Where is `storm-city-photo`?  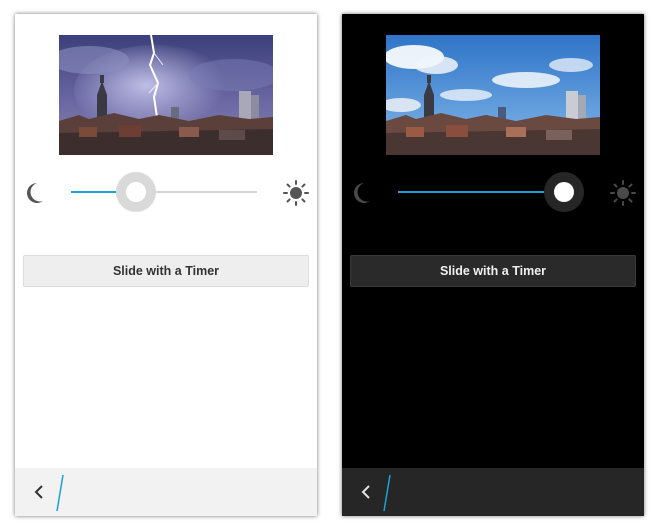 storm-city-photo is located at coordinates (166, 95).